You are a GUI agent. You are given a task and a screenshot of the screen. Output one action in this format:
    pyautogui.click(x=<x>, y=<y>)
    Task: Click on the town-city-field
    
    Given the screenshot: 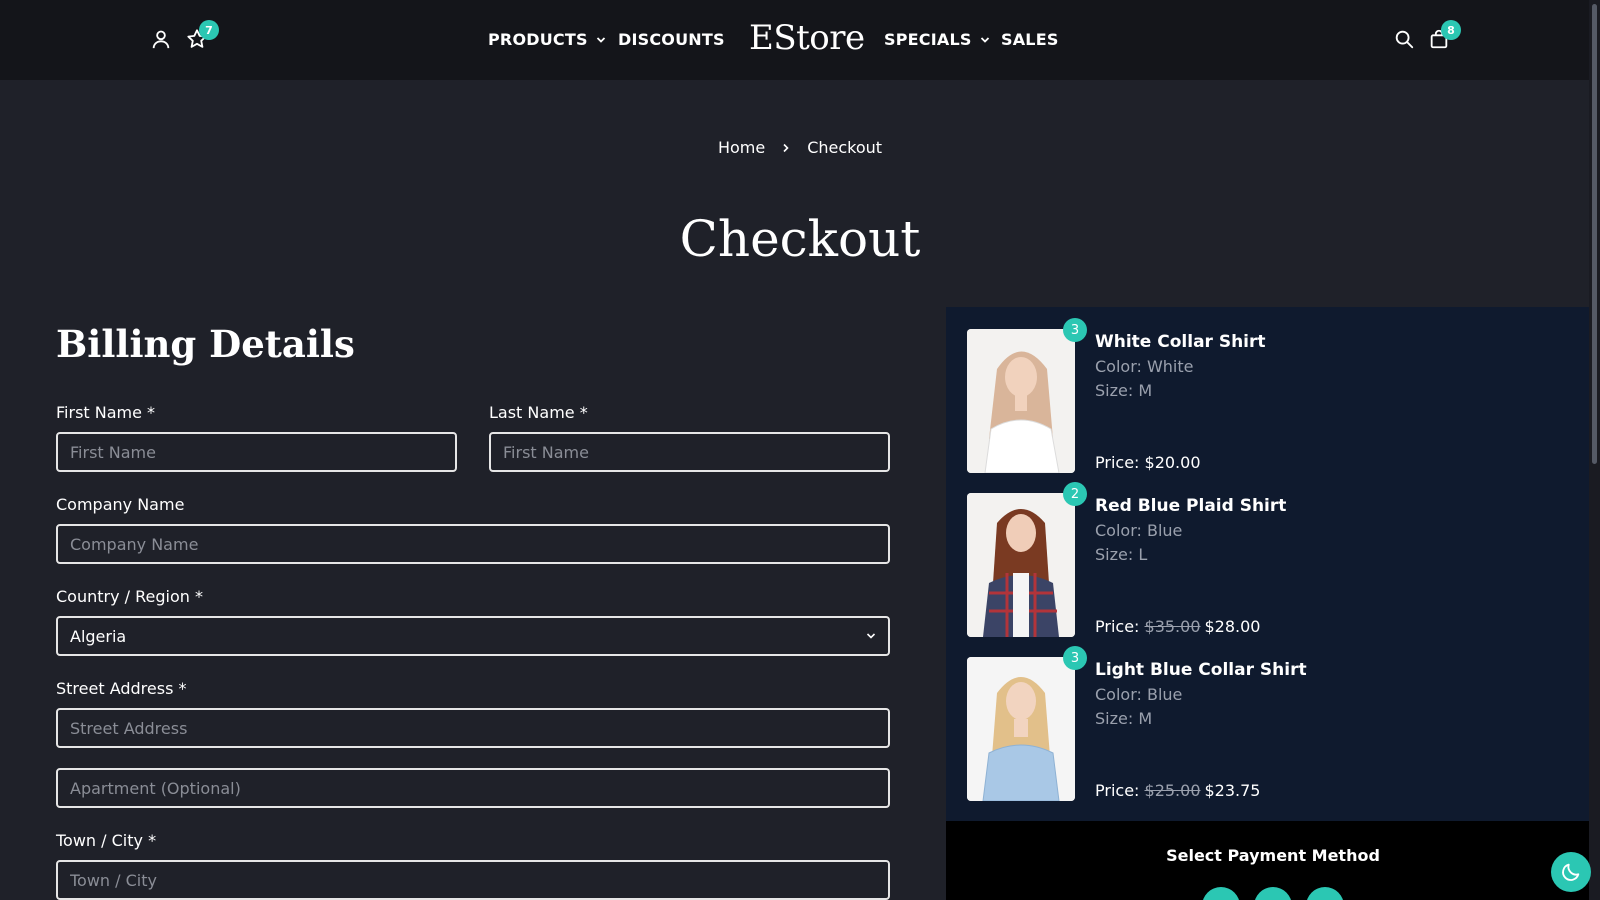 What is the action you would take?
    pyautogui.click(x=473, y=880)
    